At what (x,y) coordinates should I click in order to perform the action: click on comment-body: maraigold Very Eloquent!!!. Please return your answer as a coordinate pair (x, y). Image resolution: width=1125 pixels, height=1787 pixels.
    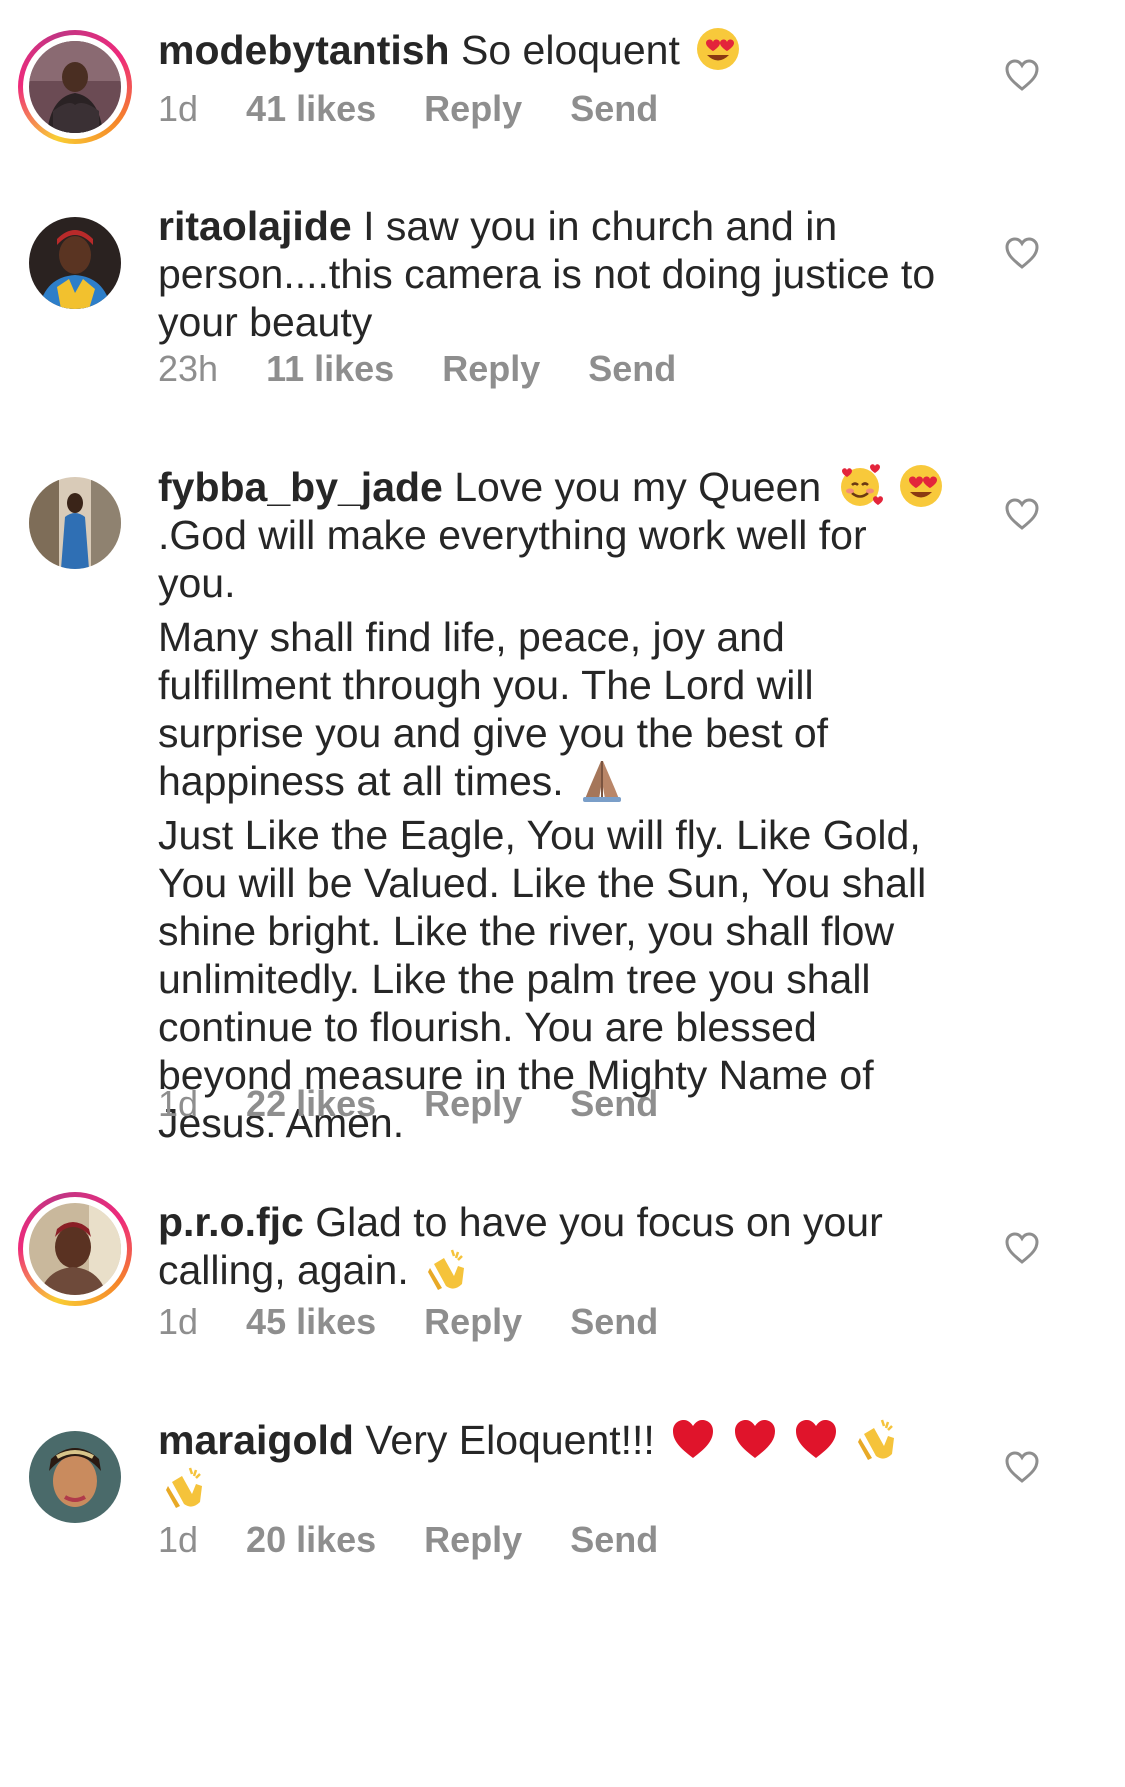
    Looking at the image, I should click on (553, 1464).